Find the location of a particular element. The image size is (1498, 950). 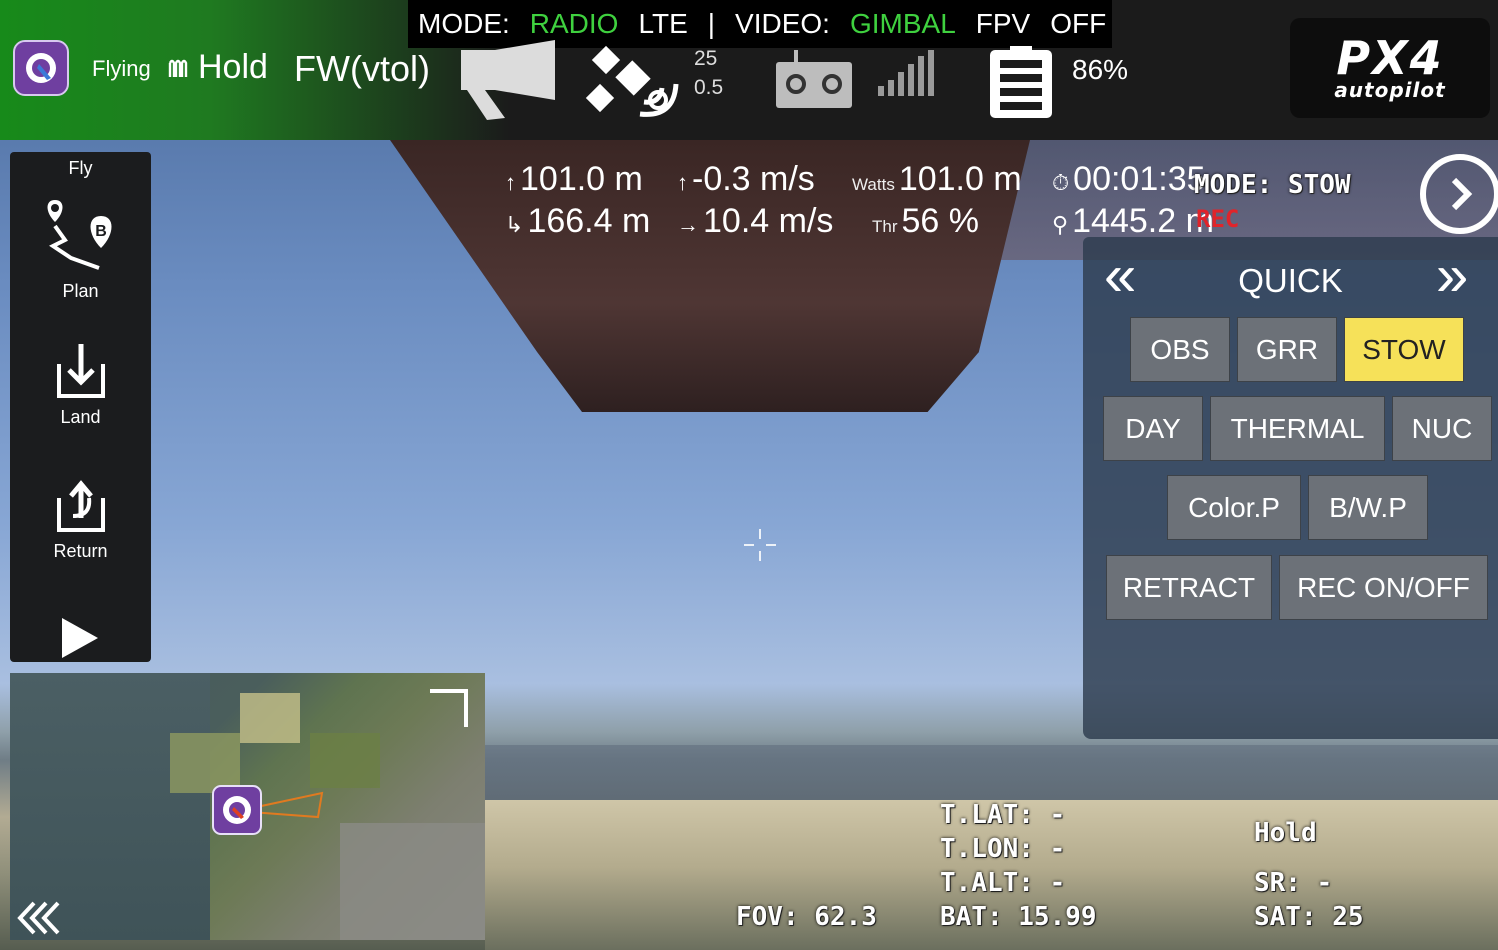

map-expand-icon is located at coordinates (449, 708).